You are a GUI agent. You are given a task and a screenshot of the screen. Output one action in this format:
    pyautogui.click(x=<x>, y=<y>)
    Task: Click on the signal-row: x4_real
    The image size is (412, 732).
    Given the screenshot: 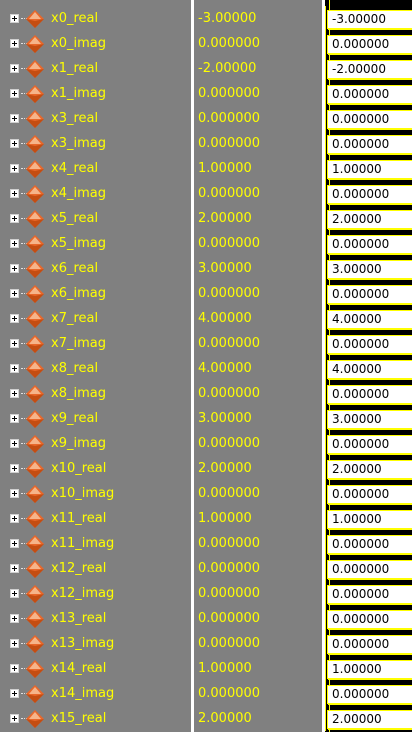 What is the action you would take?
    pyautogui.click(x=95, y=168)
    